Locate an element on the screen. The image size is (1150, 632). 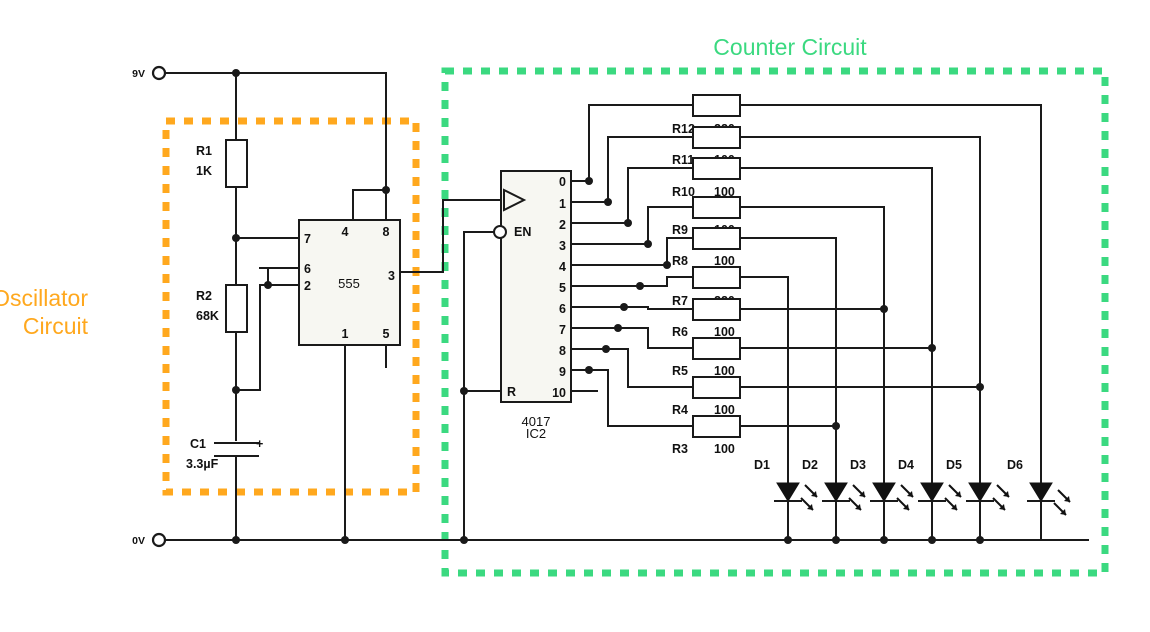
led-d1-triangle-icon is located at coordinates (788, 492).